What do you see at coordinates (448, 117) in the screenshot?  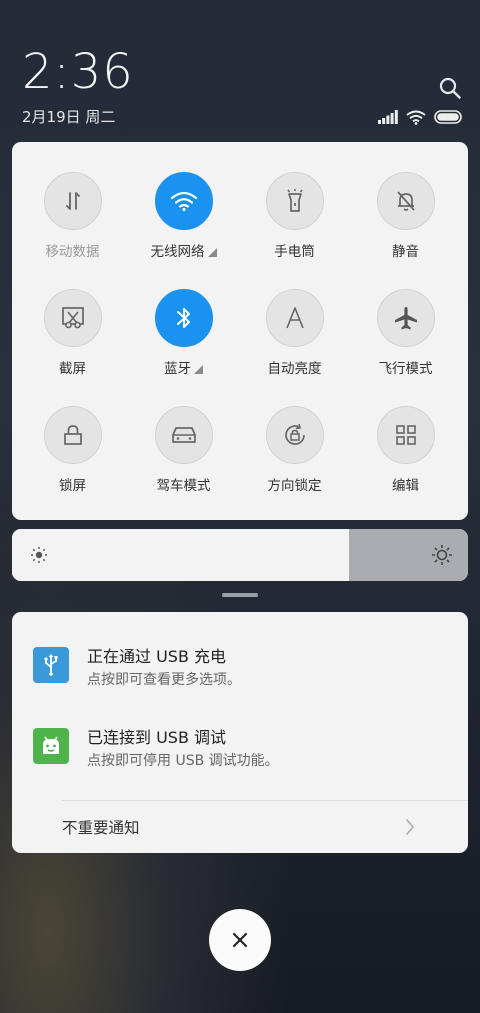 I see `battery-icon` at bounding box center [448, 117].